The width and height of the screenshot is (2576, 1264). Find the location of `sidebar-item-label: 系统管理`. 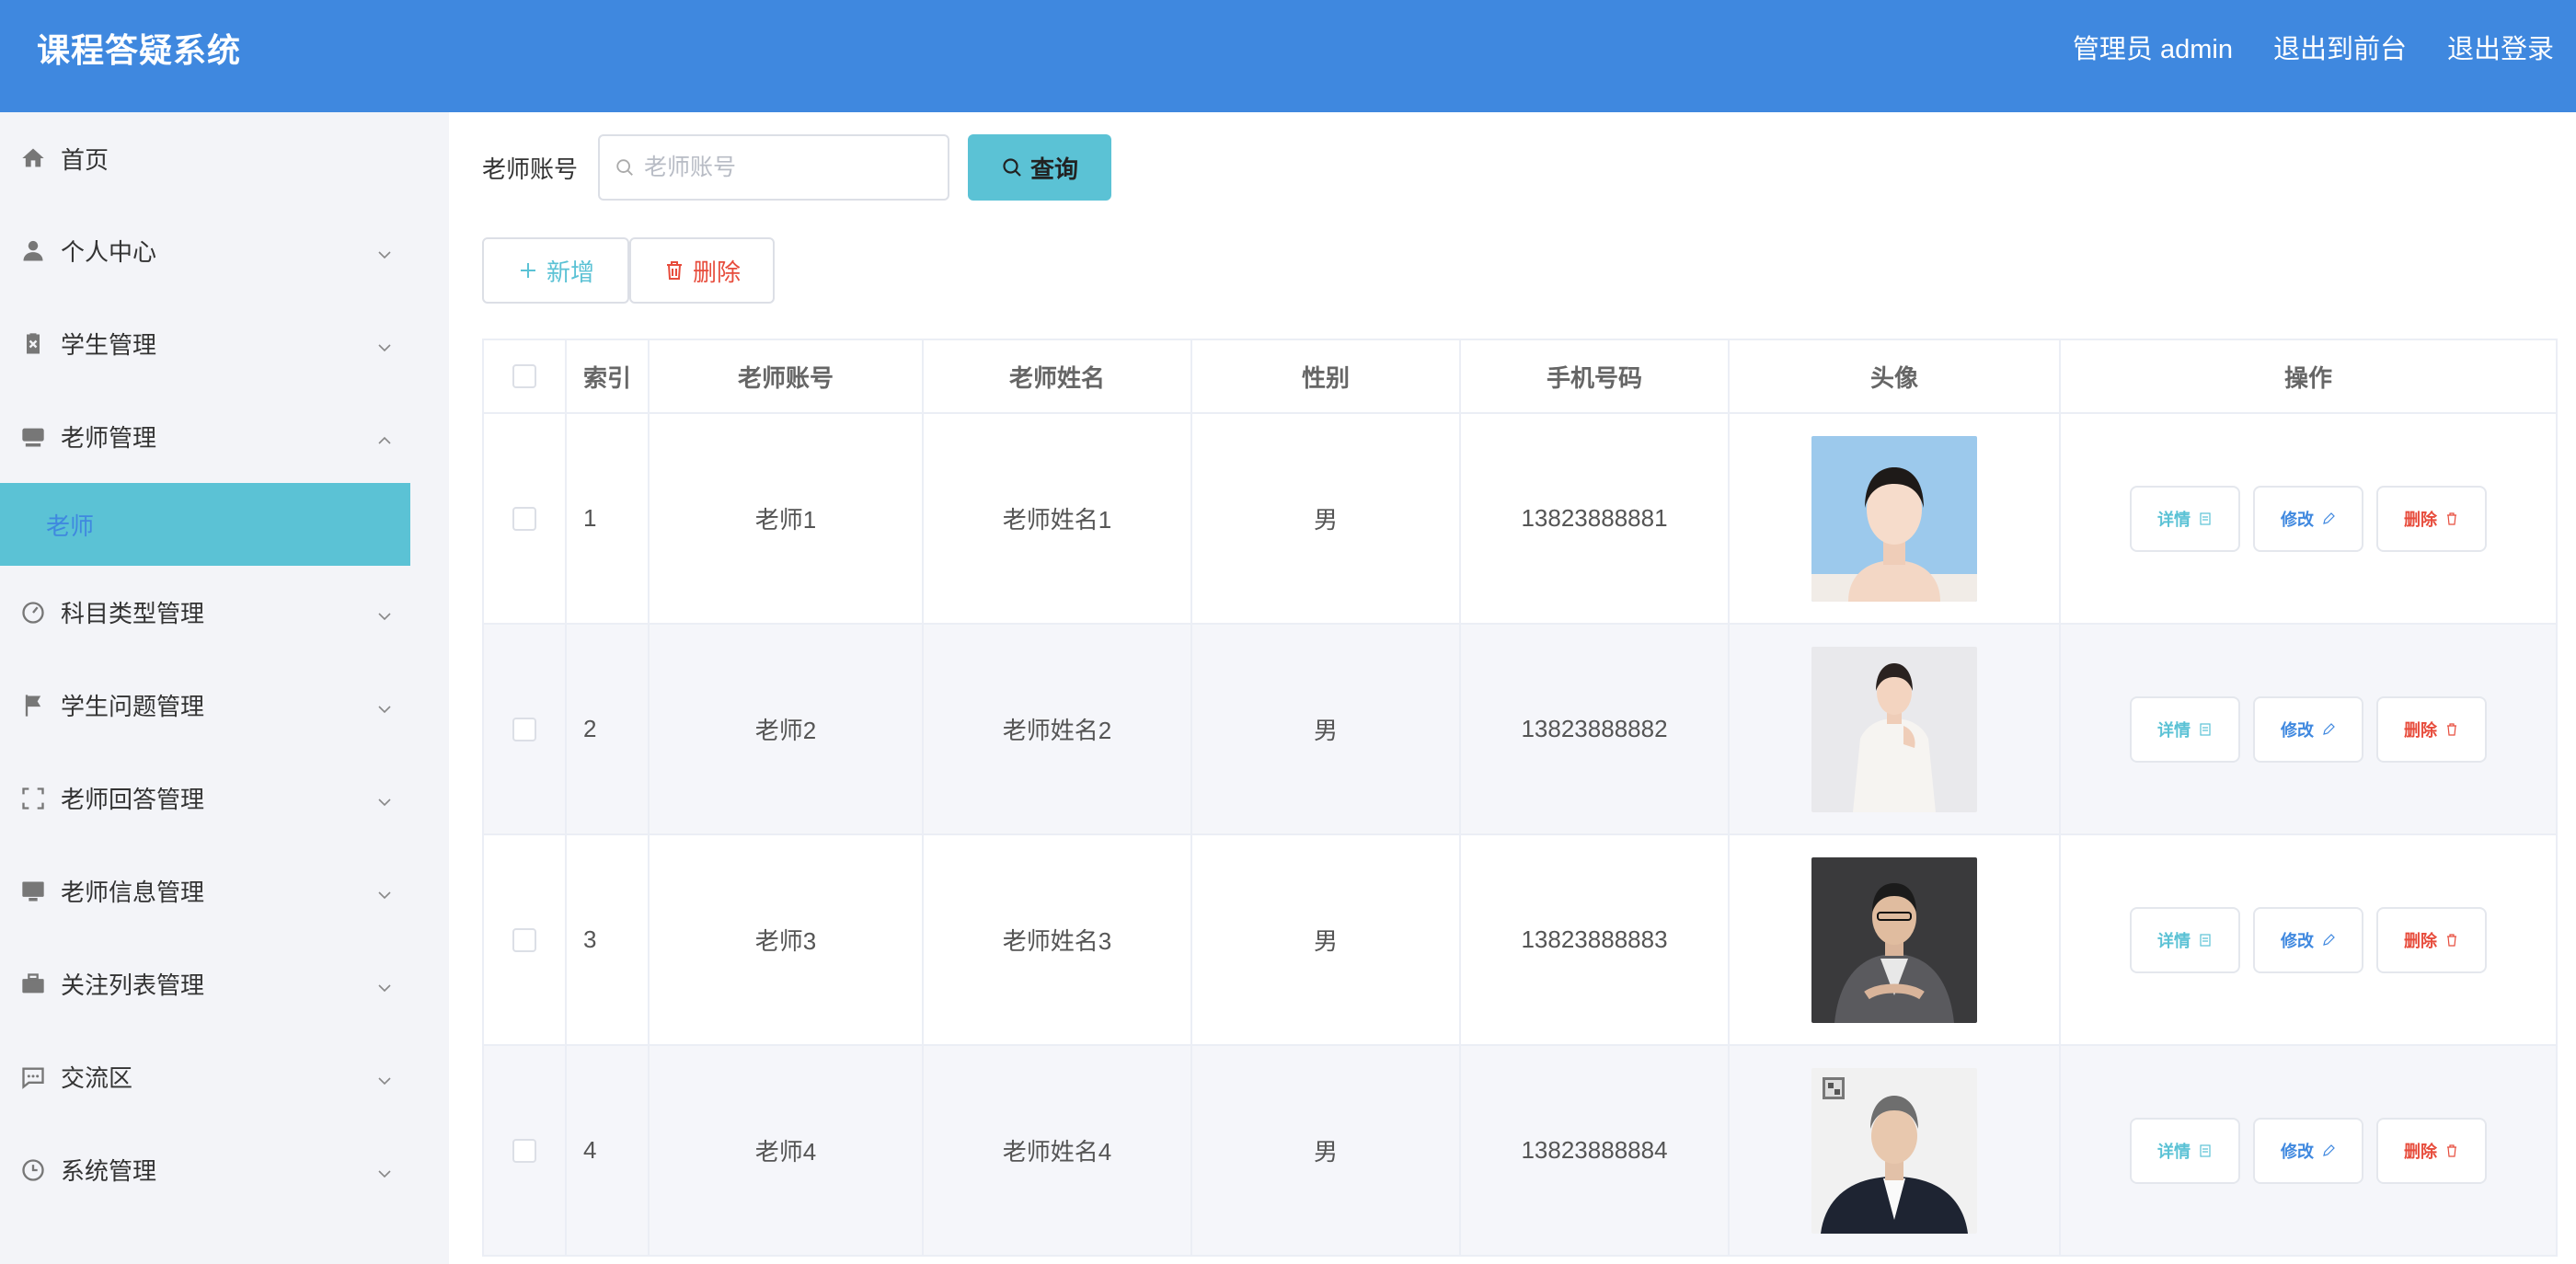

sidebar-item-label: 系统管理 is located at coordinates (109, 1171).